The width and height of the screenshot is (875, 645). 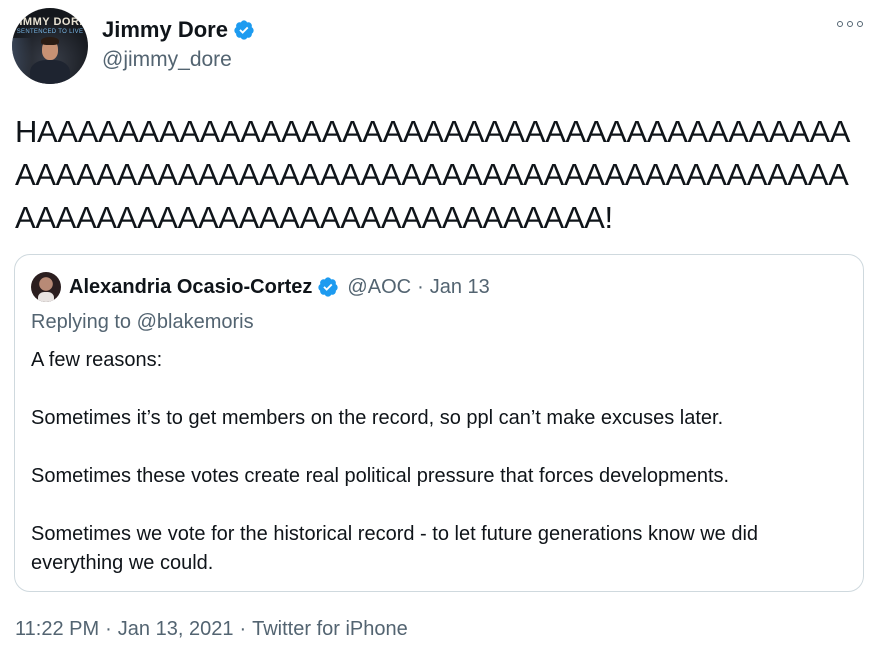 What do you see at coordinates (178, 60) in the screenshot?
I see `author-handle: @jimmy_dore` at bounding box center [178, 60].